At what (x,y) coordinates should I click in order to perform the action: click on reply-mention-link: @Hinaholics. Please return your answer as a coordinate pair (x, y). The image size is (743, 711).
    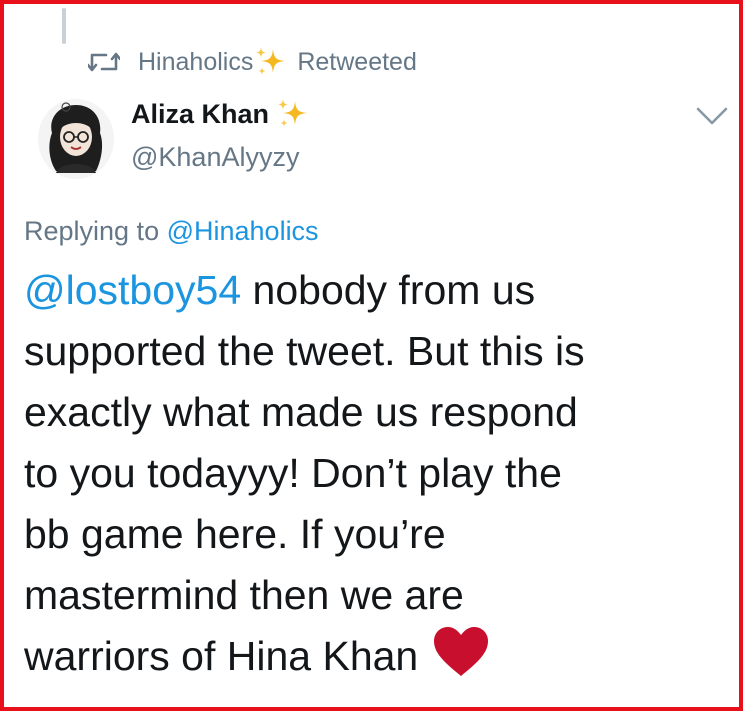
    Looking at the image, I should click on (243, 231).